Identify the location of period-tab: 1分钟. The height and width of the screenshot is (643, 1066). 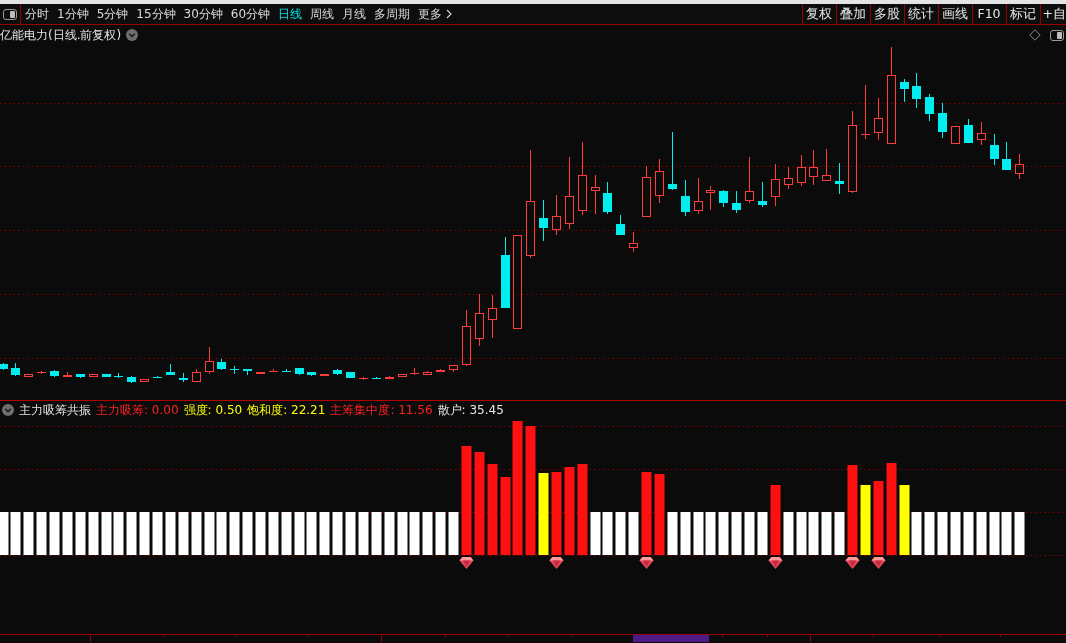
(73, 14).